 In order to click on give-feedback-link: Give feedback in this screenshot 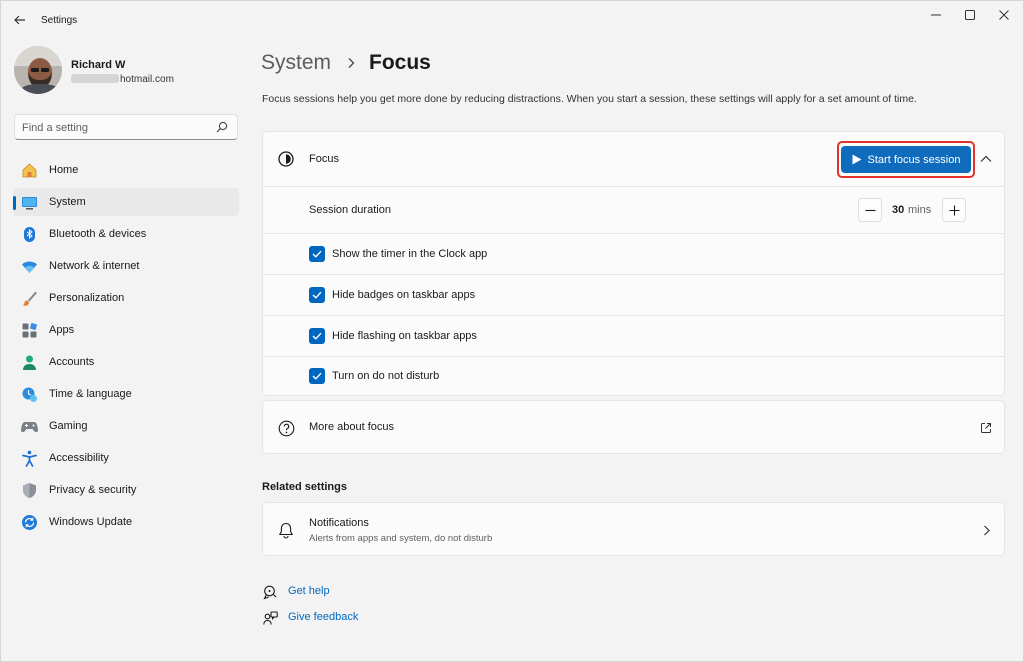, I will do `click(323, 617)`.